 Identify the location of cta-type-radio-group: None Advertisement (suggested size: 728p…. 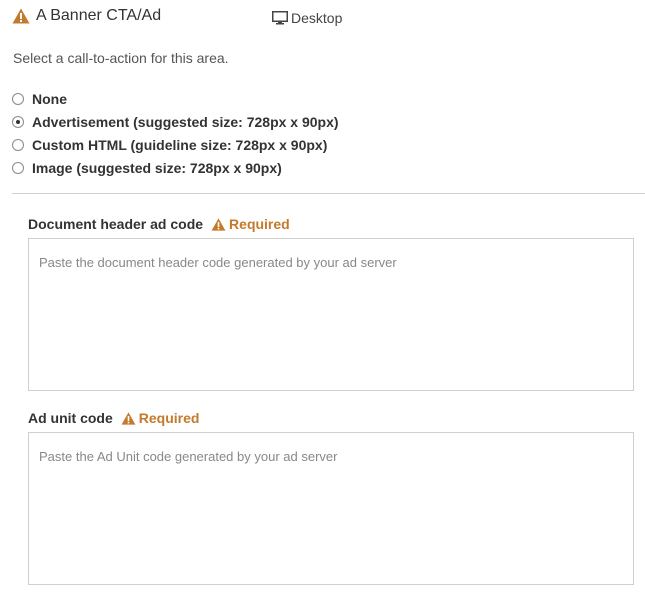
(175, 133).